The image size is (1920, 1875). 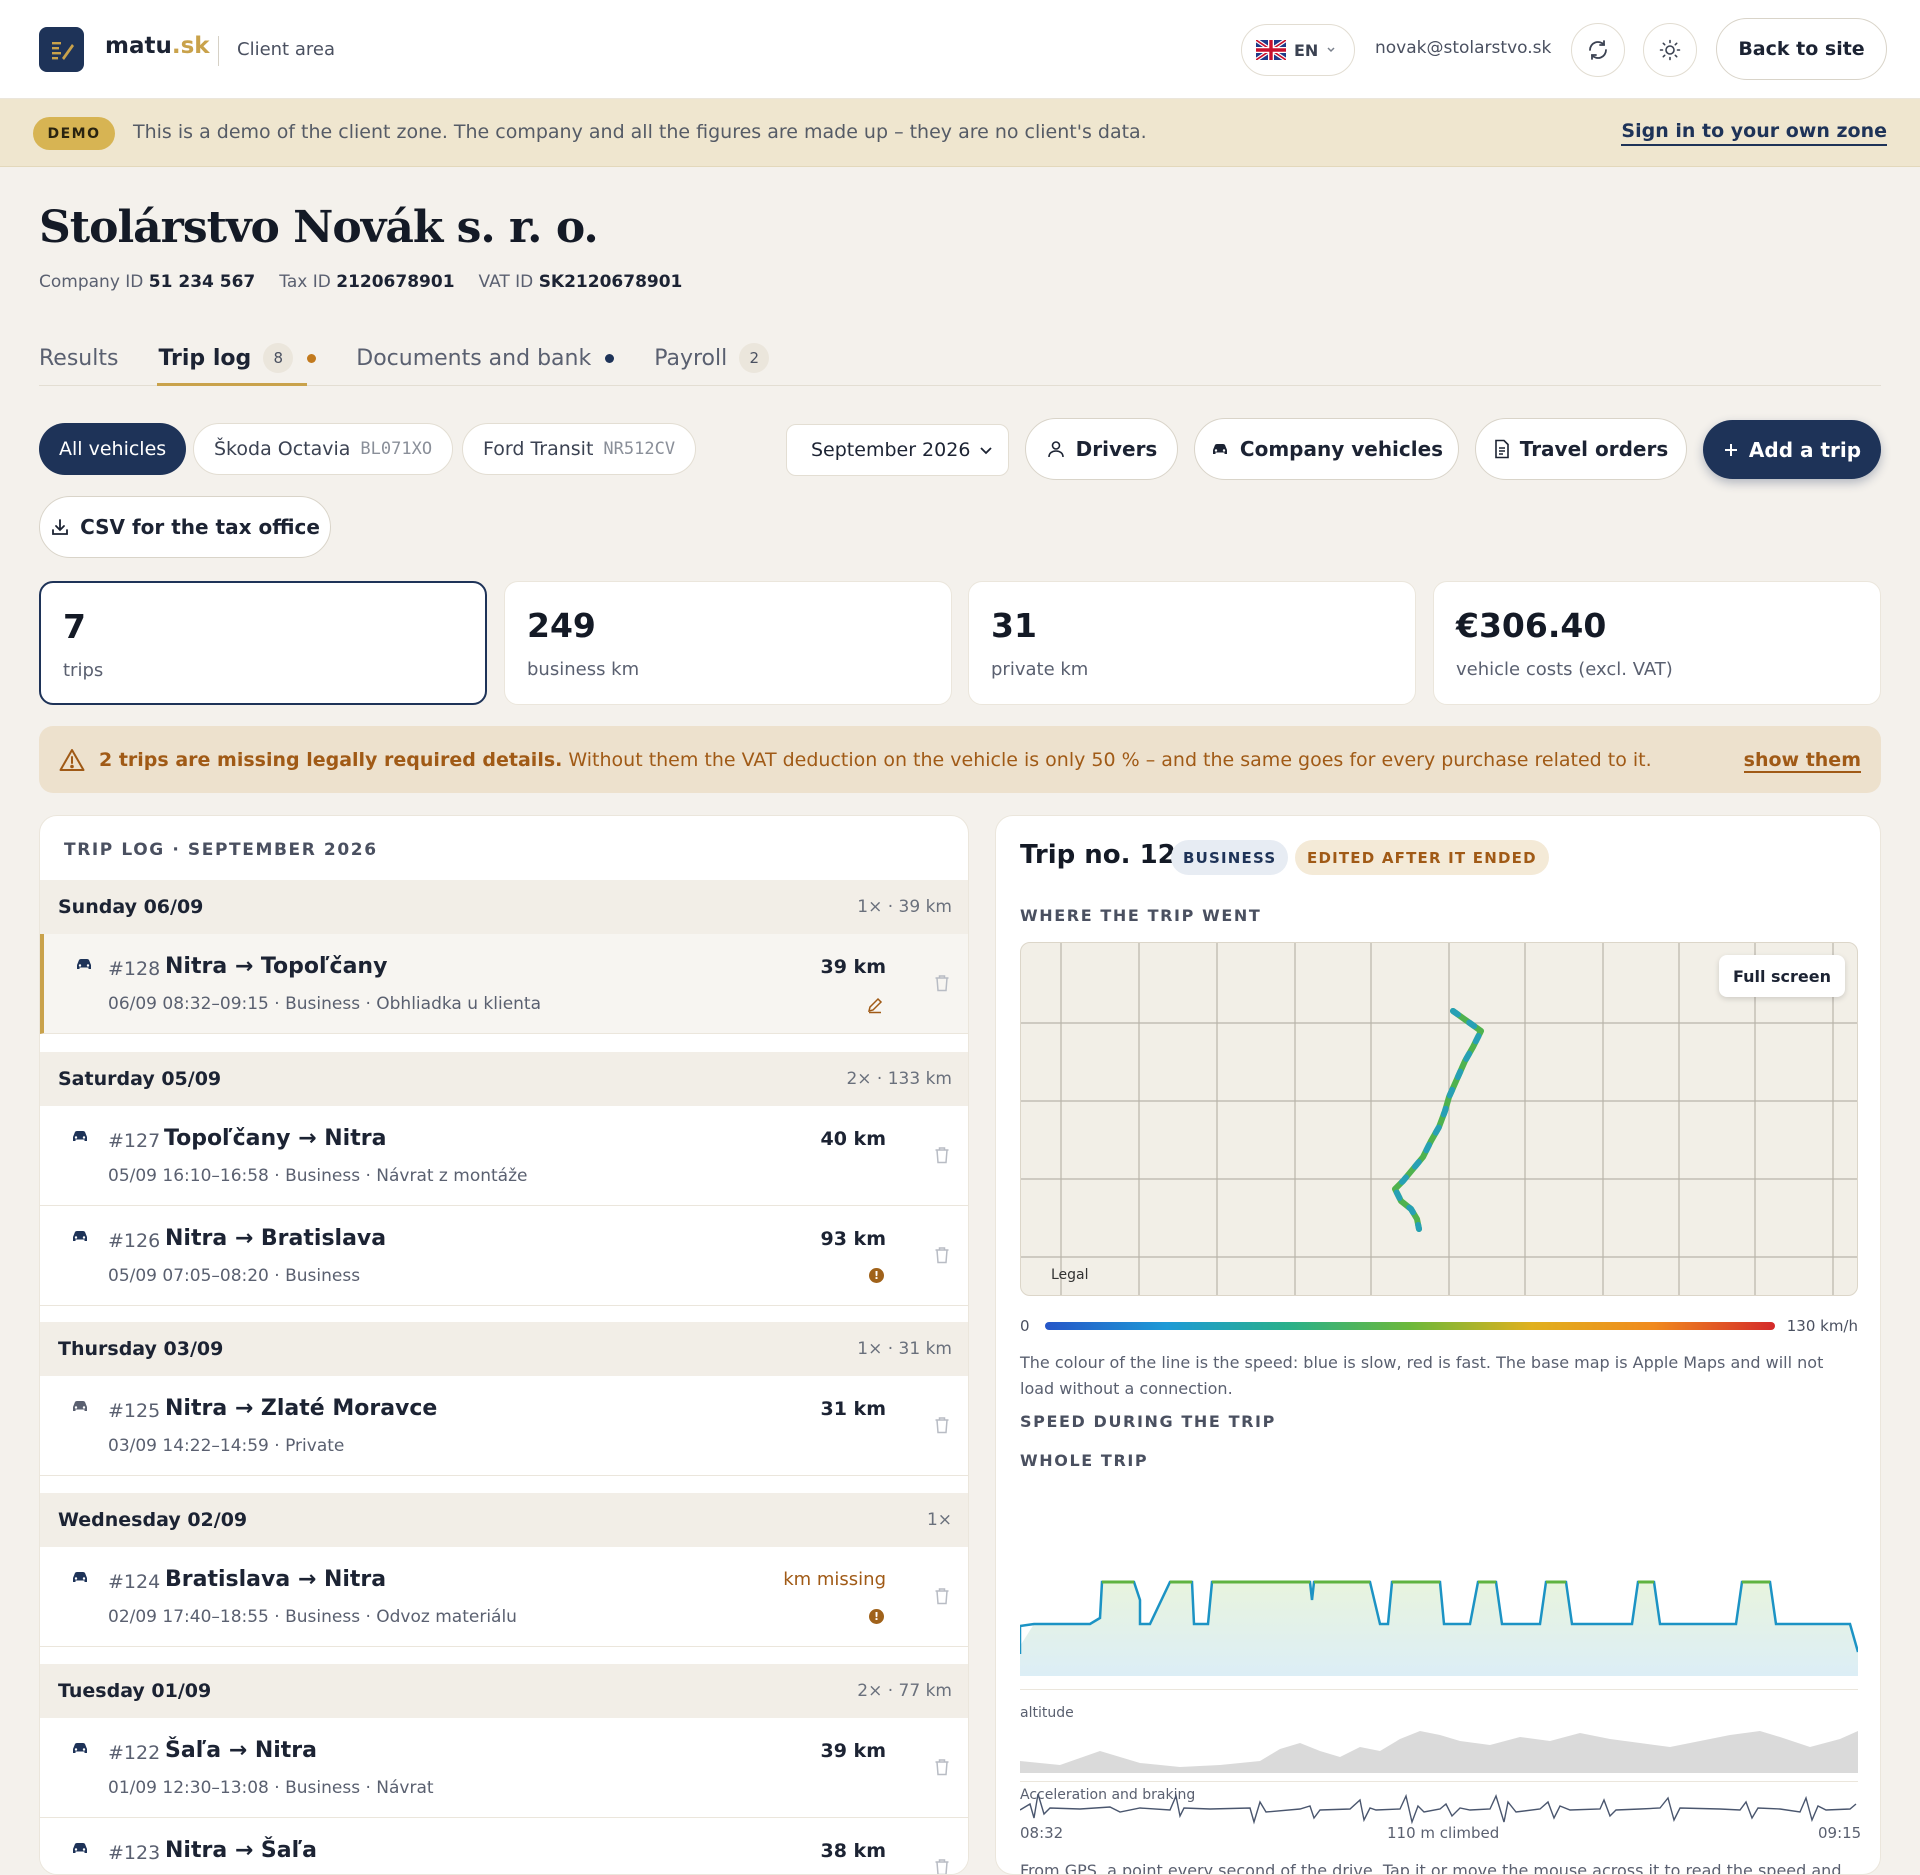 What do you see at coordinates (276, 1238) in the screenshot?
I see `trip-route: Nitra → Bratislava` at bounding box center [276, 1238].